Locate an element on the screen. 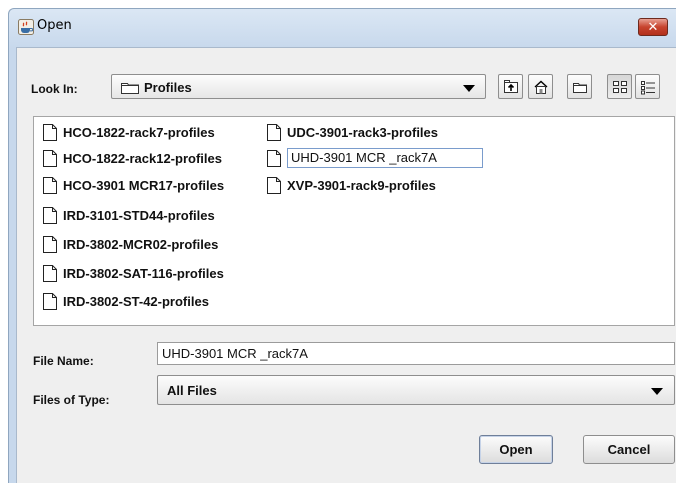 This screenshot has width=676, height=483. title-bar: Open ✕ is located at coordinates (342, 26).